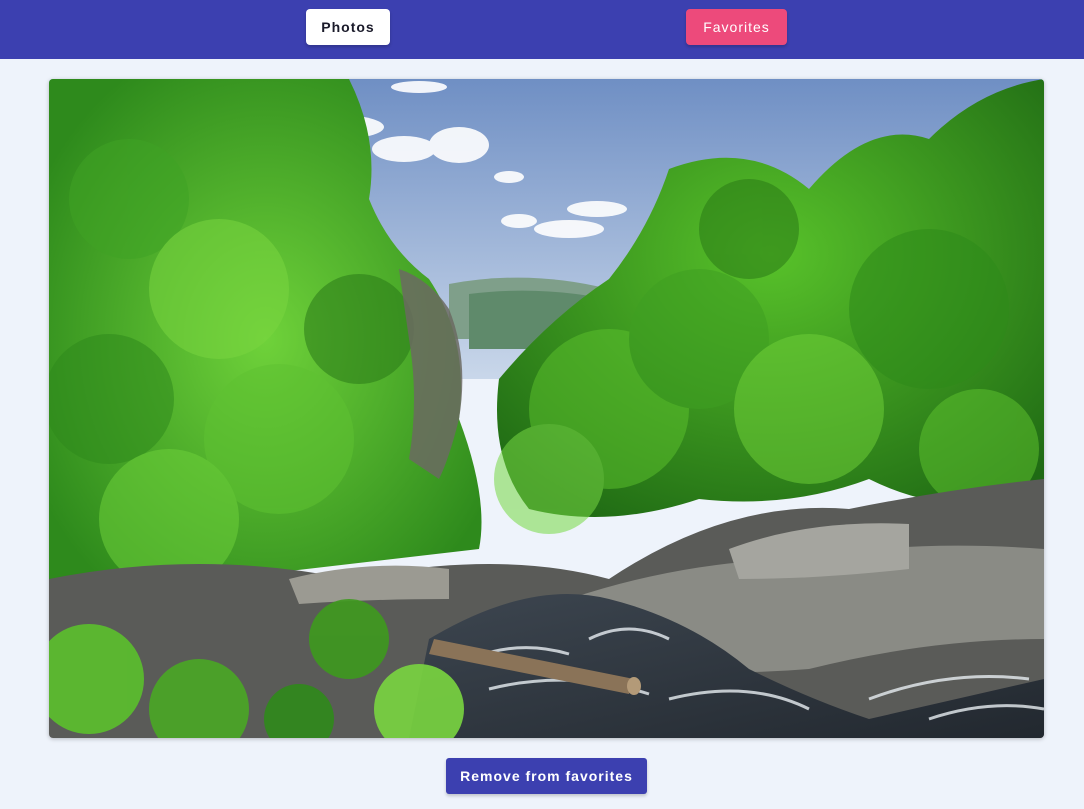 The height and width of the screenshot is (809, 1084). What do you see at coordinates (348, 27) in the screenshot?
I see `photos-nav-button: Photos` at bounding box center [348, 27].